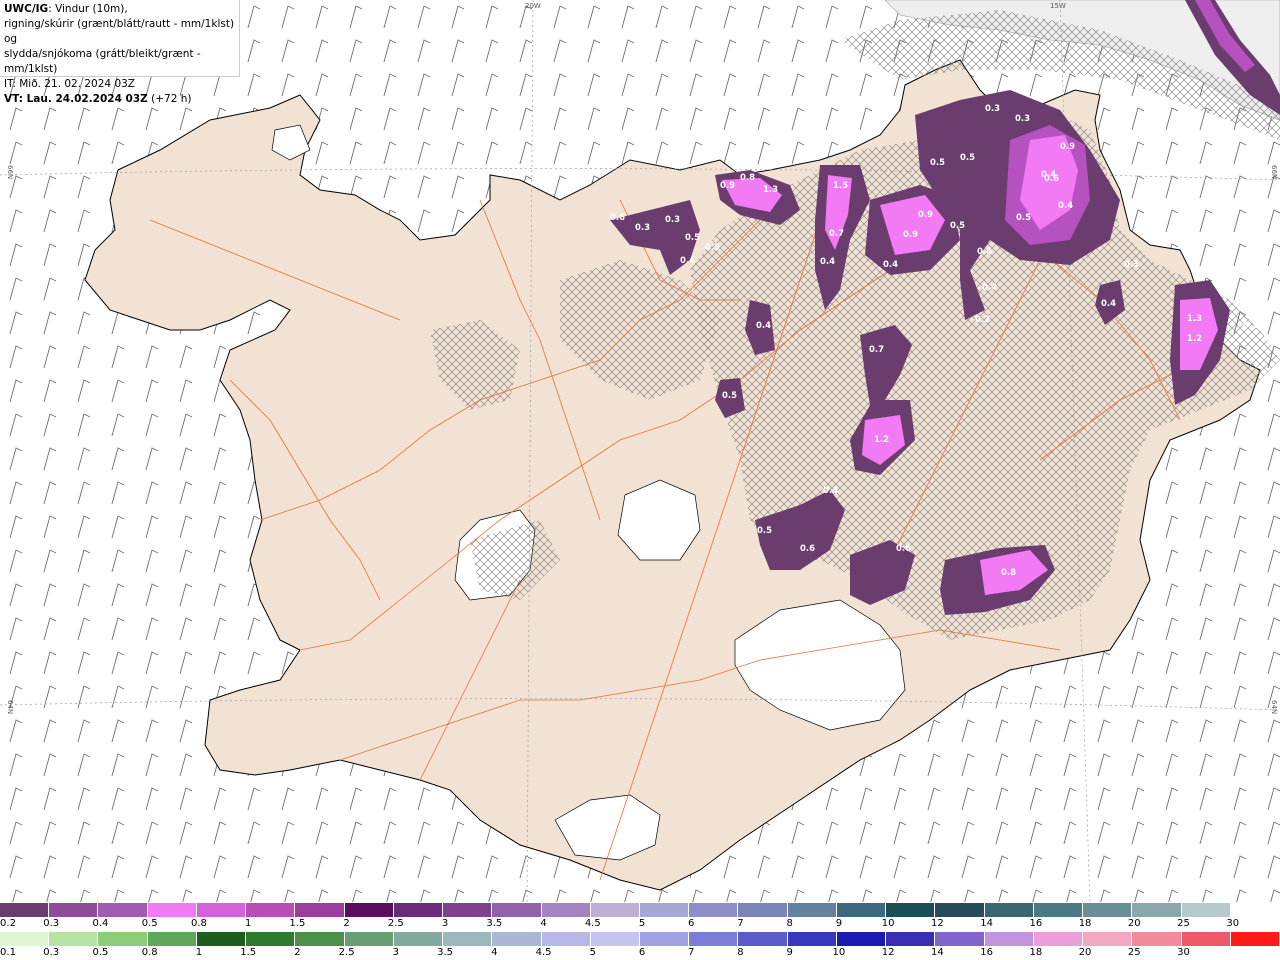 The width and height of the screenshot is (1280, 960). What do you see at coordinates (1058, 6) in the screenshot?
I see `lon-label-15w: 15W` at bounding box center [1058, 6].